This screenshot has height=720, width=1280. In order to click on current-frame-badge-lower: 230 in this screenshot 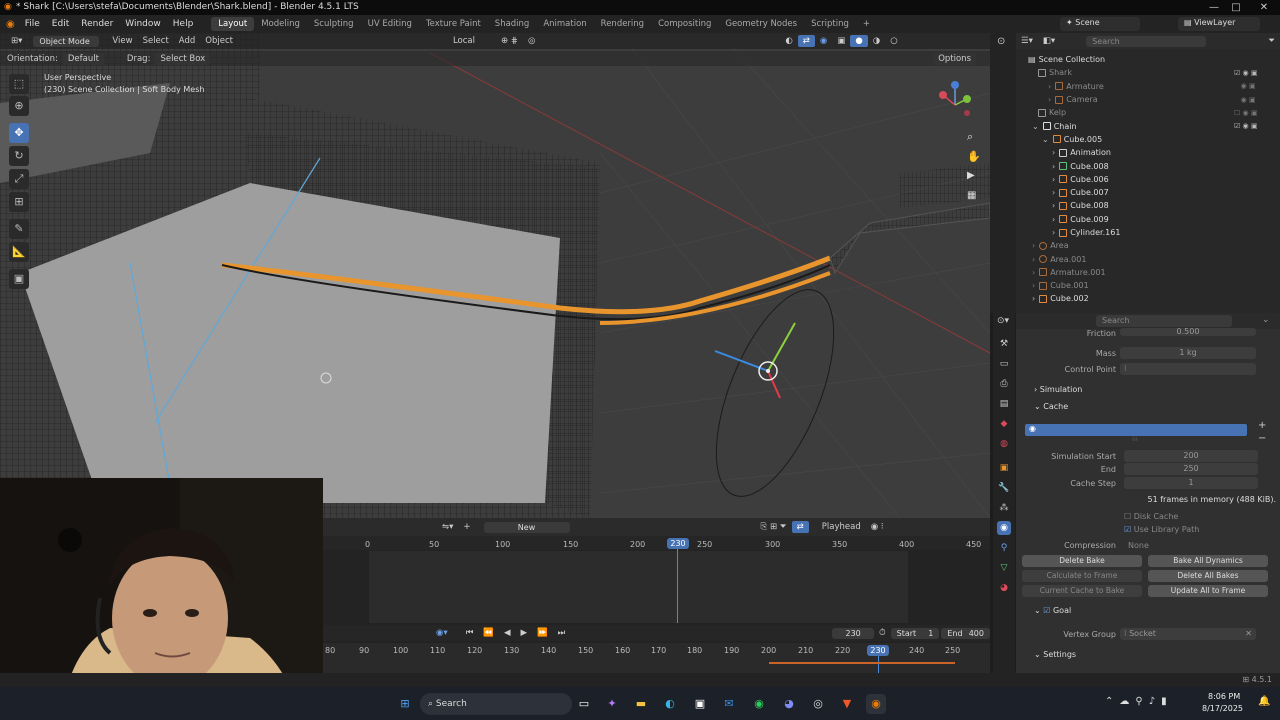, I will do `click(878, 650)`.